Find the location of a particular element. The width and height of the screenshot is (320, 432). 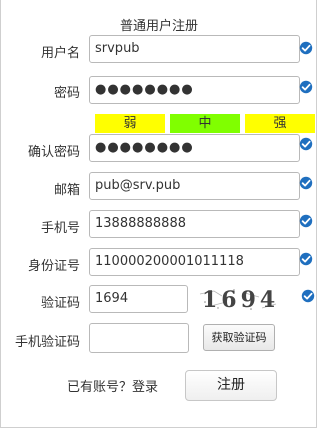

username-field: srvpub is located at coordinates (194, 49).